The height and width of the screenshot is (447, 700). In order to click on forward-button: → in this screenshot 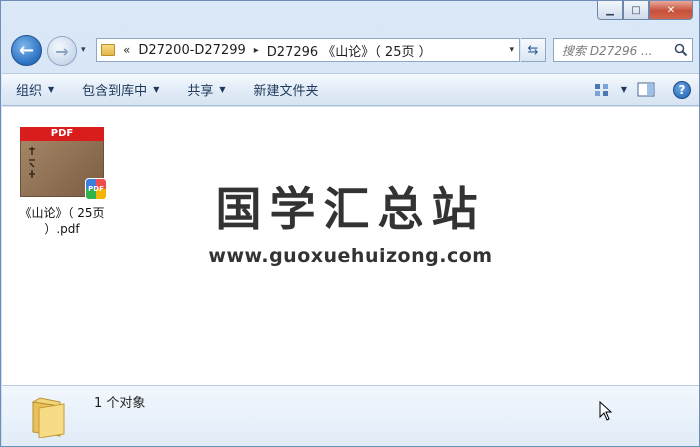, I will do `click(62, 51)`.